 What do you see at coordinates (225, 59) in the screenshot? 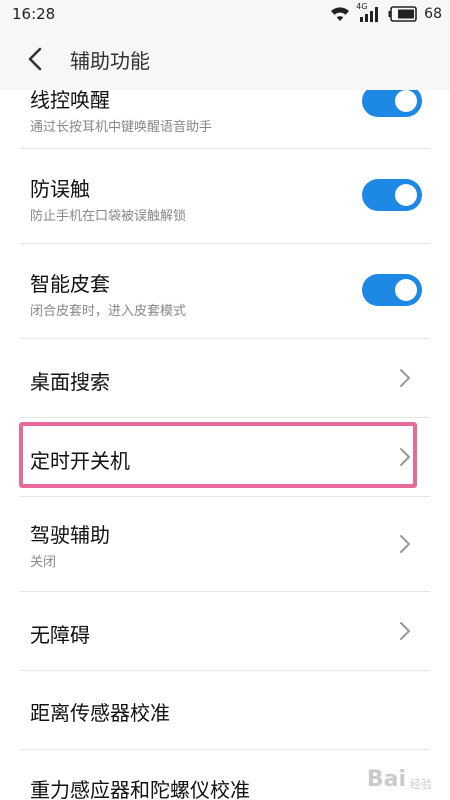
I see `header: 辅助功能` at bounding box center [225, 59].